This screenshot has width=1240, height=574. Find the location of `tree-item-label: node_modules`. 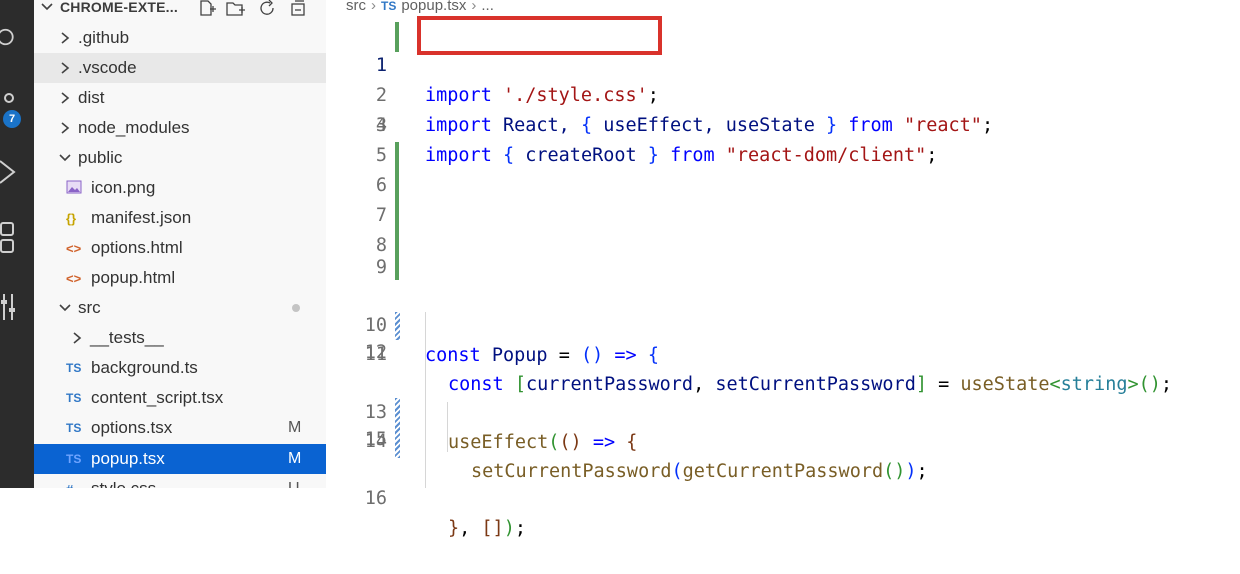

tree-item-label: node_modules is located at coordinates (134, 127).